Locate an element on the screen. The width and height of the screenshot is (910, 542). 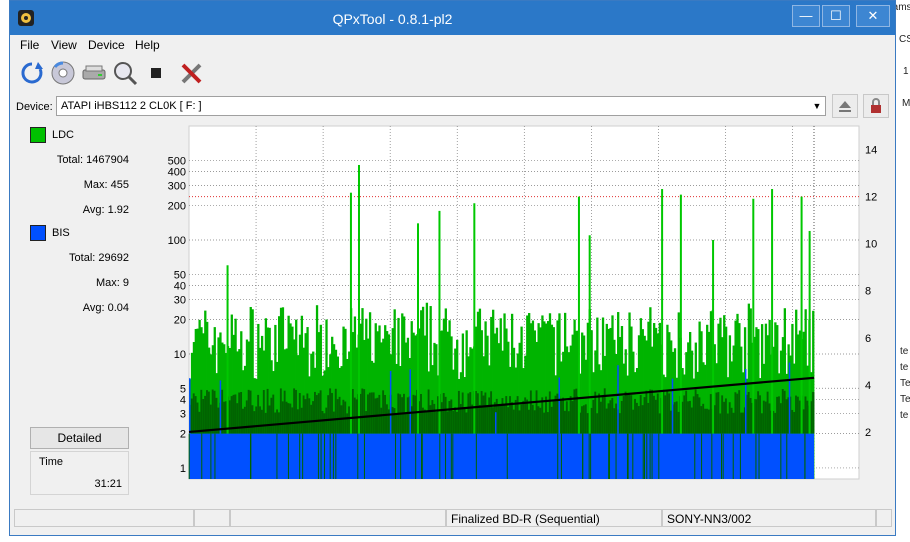
bis-total: Total: 29692 is located at coordinates (99, 258).